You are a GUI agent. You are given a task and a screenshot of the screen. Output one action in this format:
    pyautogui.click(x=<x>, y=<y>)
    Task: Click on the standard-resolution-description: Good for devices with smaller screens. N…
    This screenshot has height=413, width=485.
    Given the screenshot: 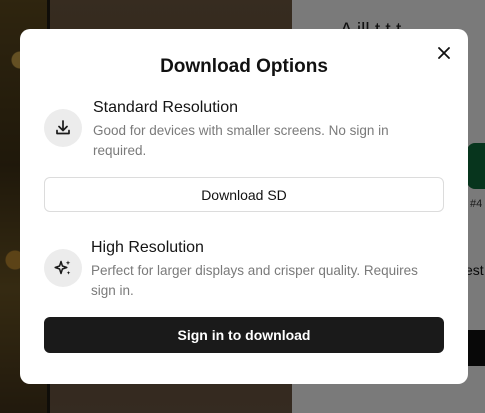 What is the action you would take?
    pyautogui.click(x=241, y=140)
    